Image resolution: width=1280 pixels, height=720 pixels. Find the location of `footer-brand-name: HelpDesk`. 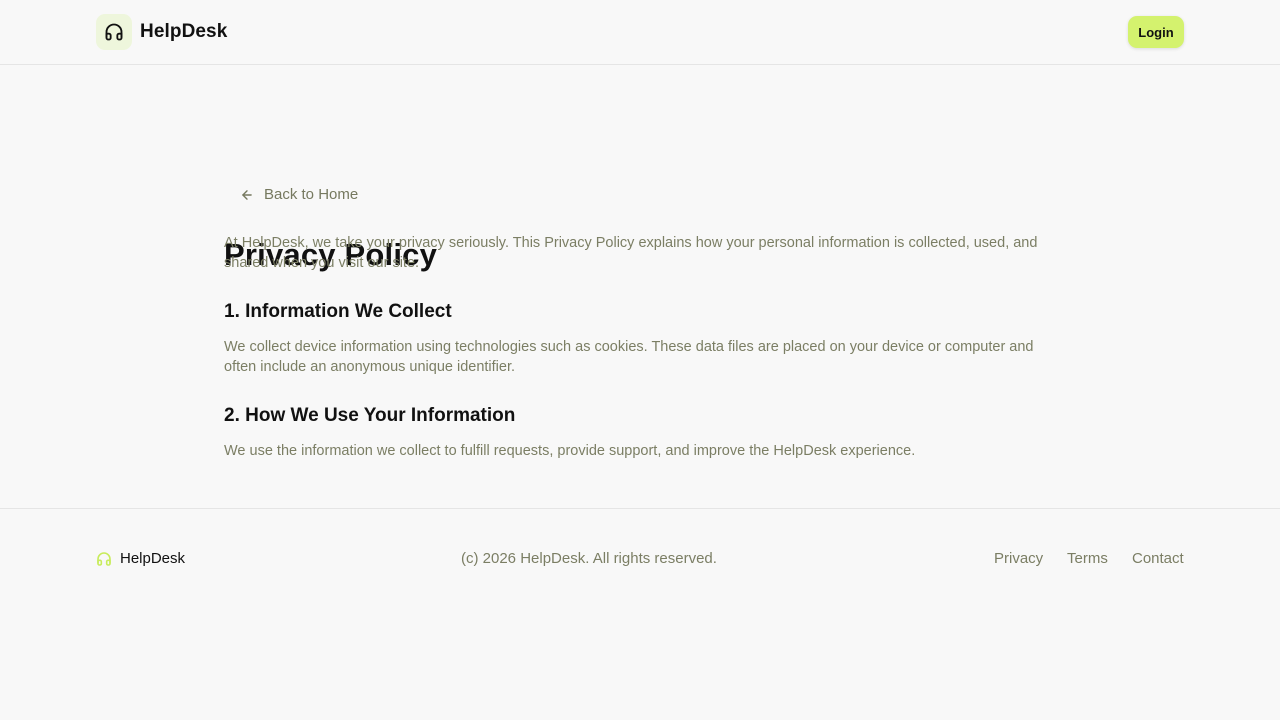

footer-brand-name: HelpDesk is located at coordinates (153, 558).